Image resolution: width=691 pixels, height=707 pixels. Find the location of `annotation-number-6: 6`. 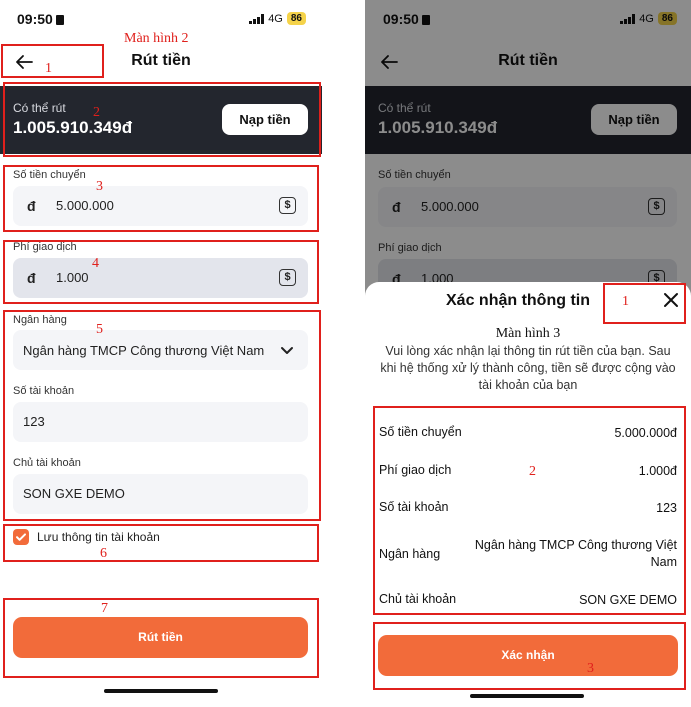

annotation-number-6: 6 is located at coordinates (103, 553).